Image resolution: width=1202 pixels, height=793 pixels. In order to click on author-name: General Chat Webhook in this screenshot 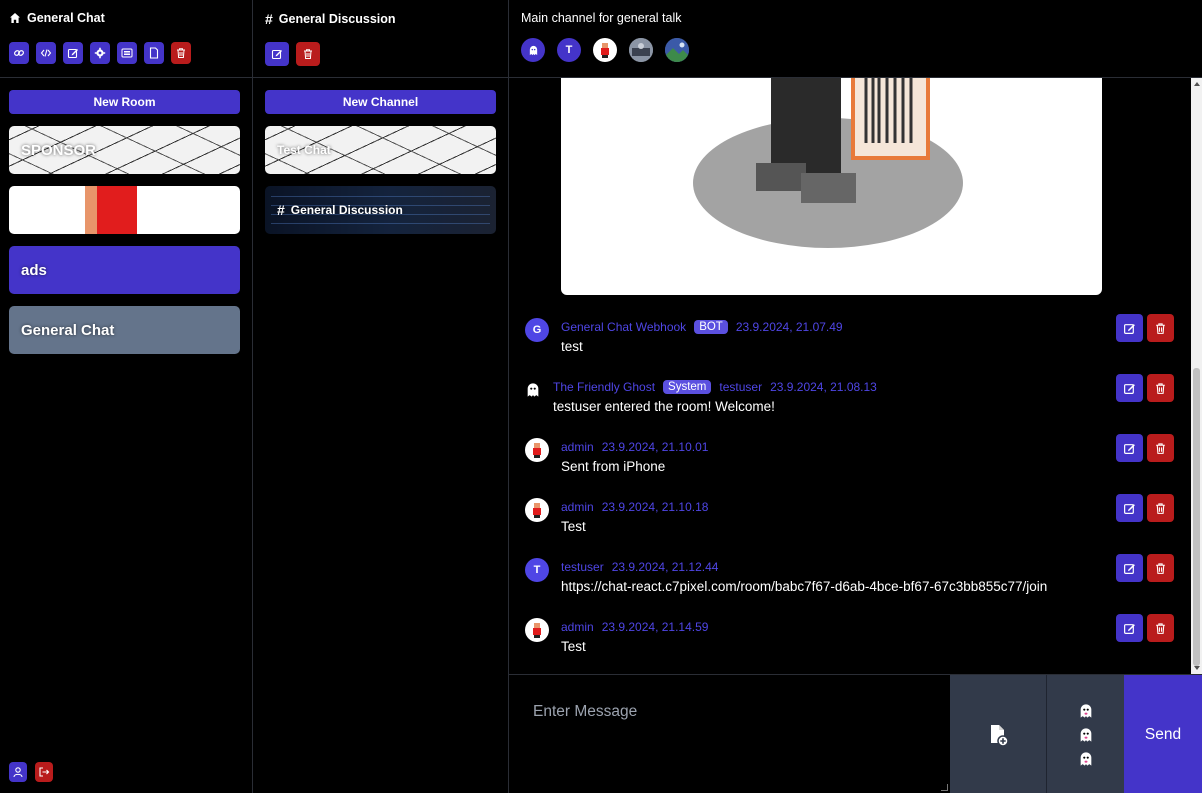, I will do `click(623, 327)`.